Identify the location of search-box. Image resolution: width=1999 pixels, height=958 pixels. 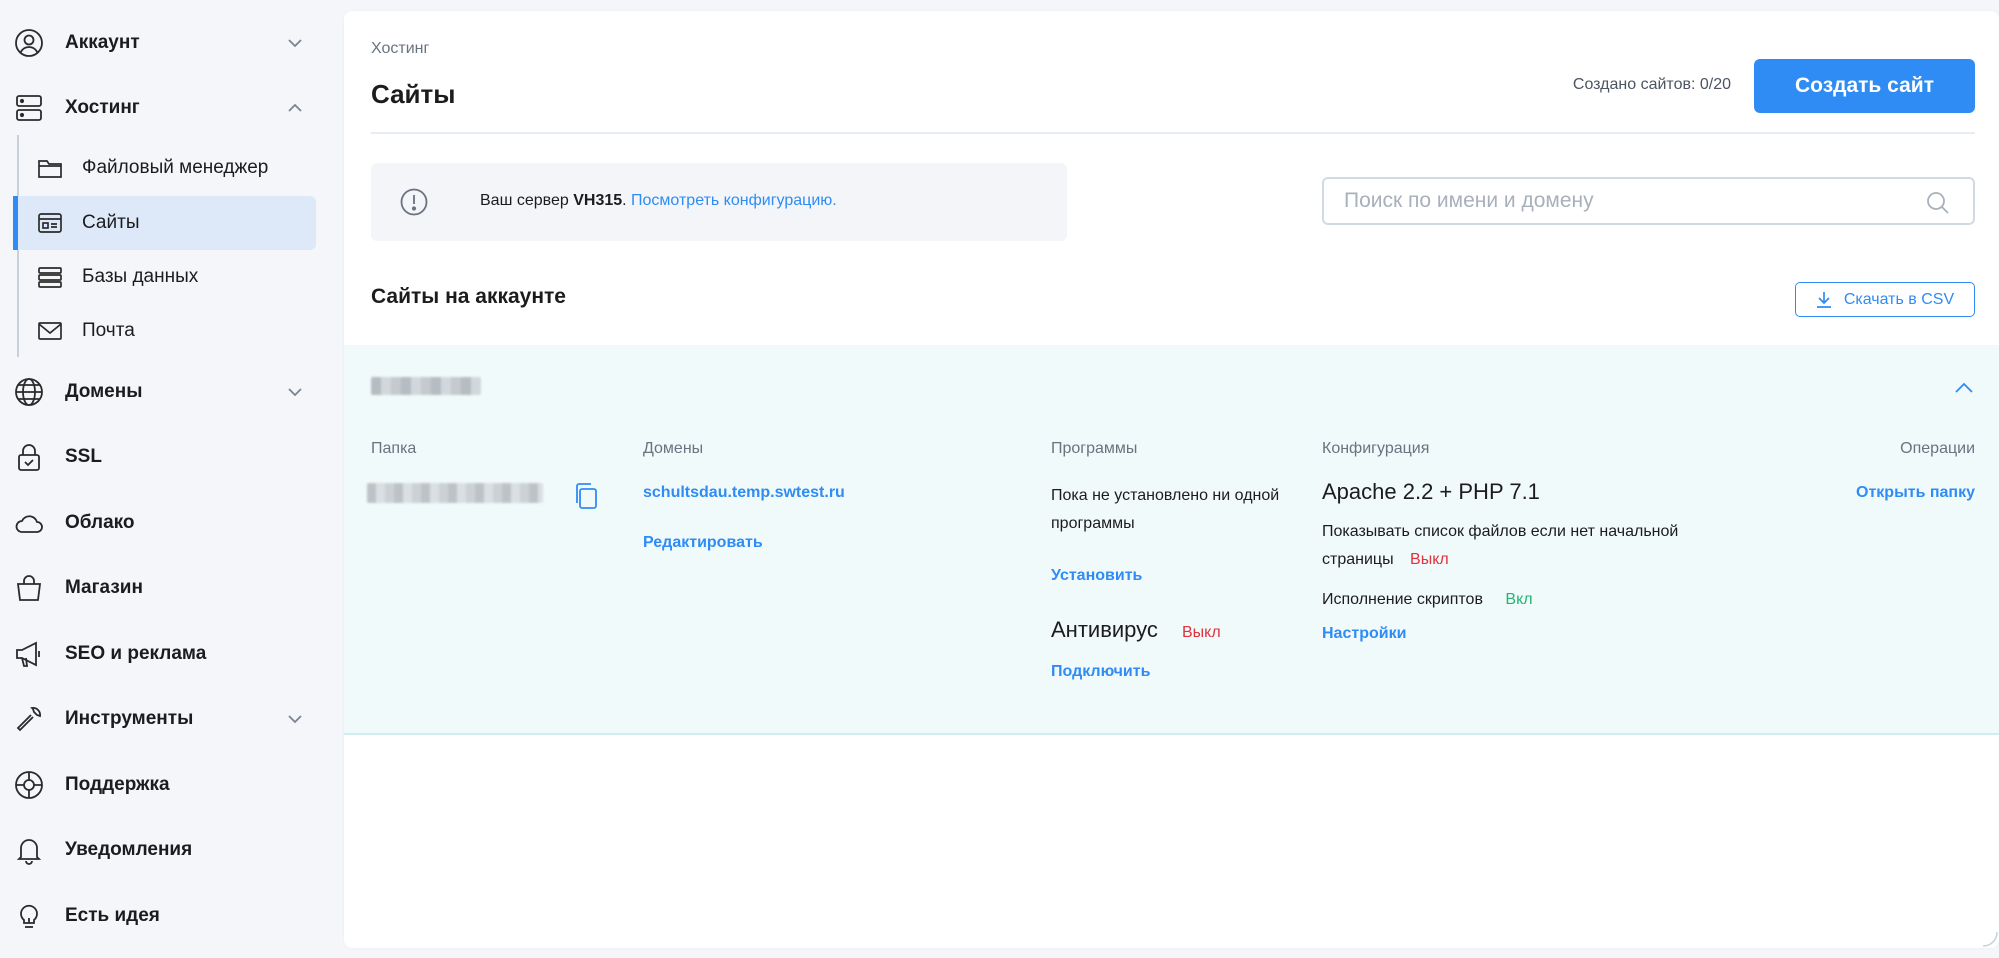
(1648, 201).